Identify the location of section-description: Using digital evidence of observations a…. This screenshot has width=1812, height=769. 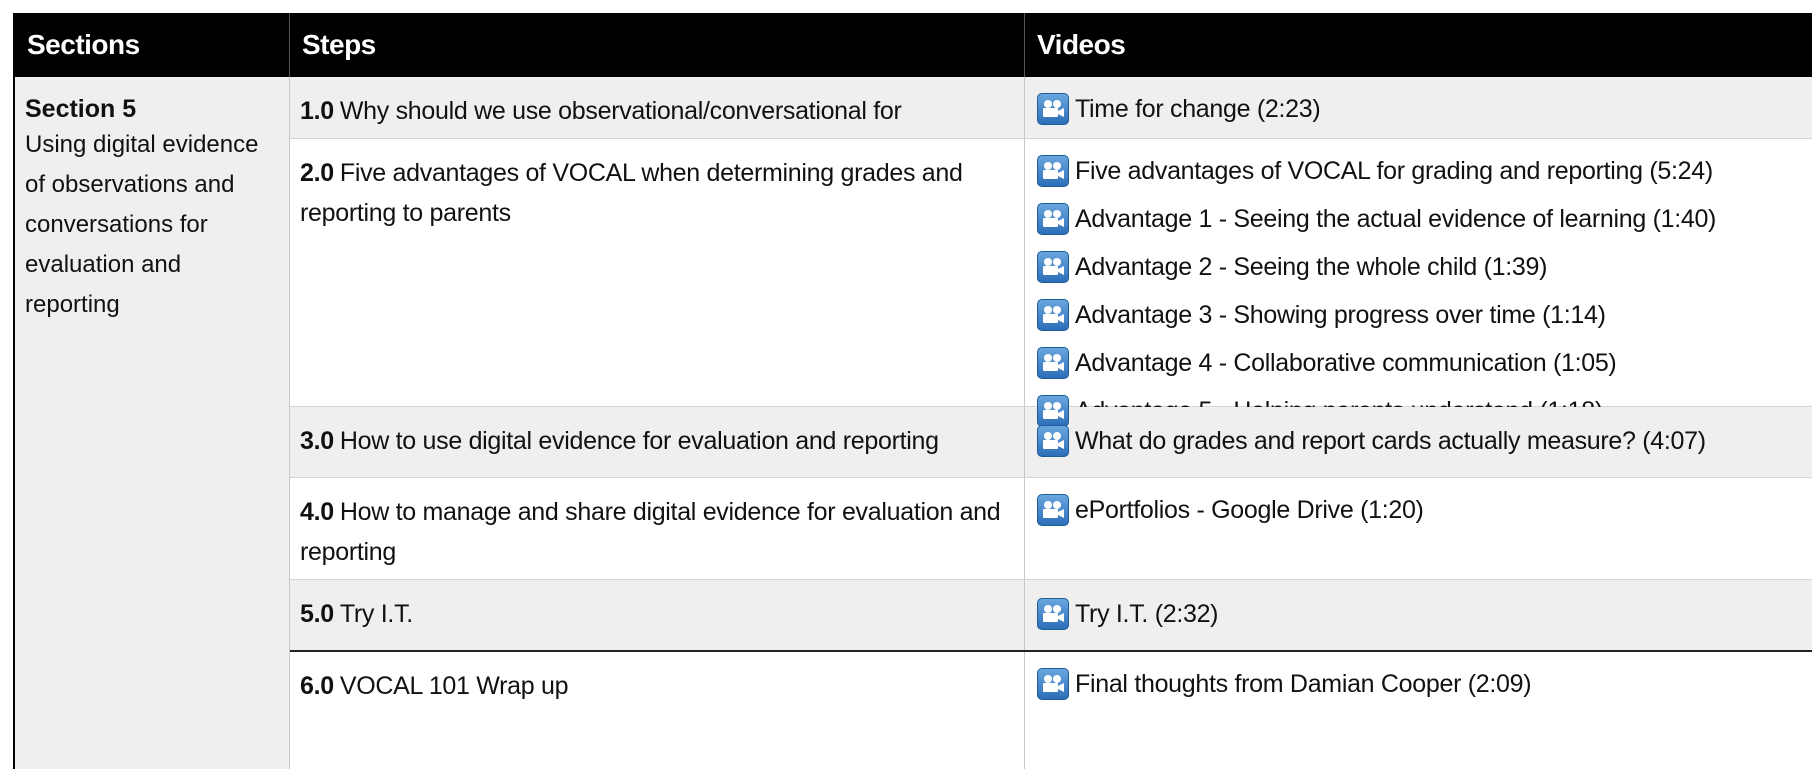
(142, 224).